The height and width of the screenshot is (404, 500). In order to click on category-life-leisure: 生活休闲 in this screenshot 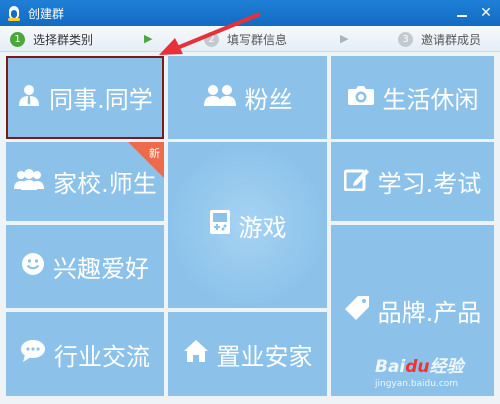, I will do `click(412, 97)`.